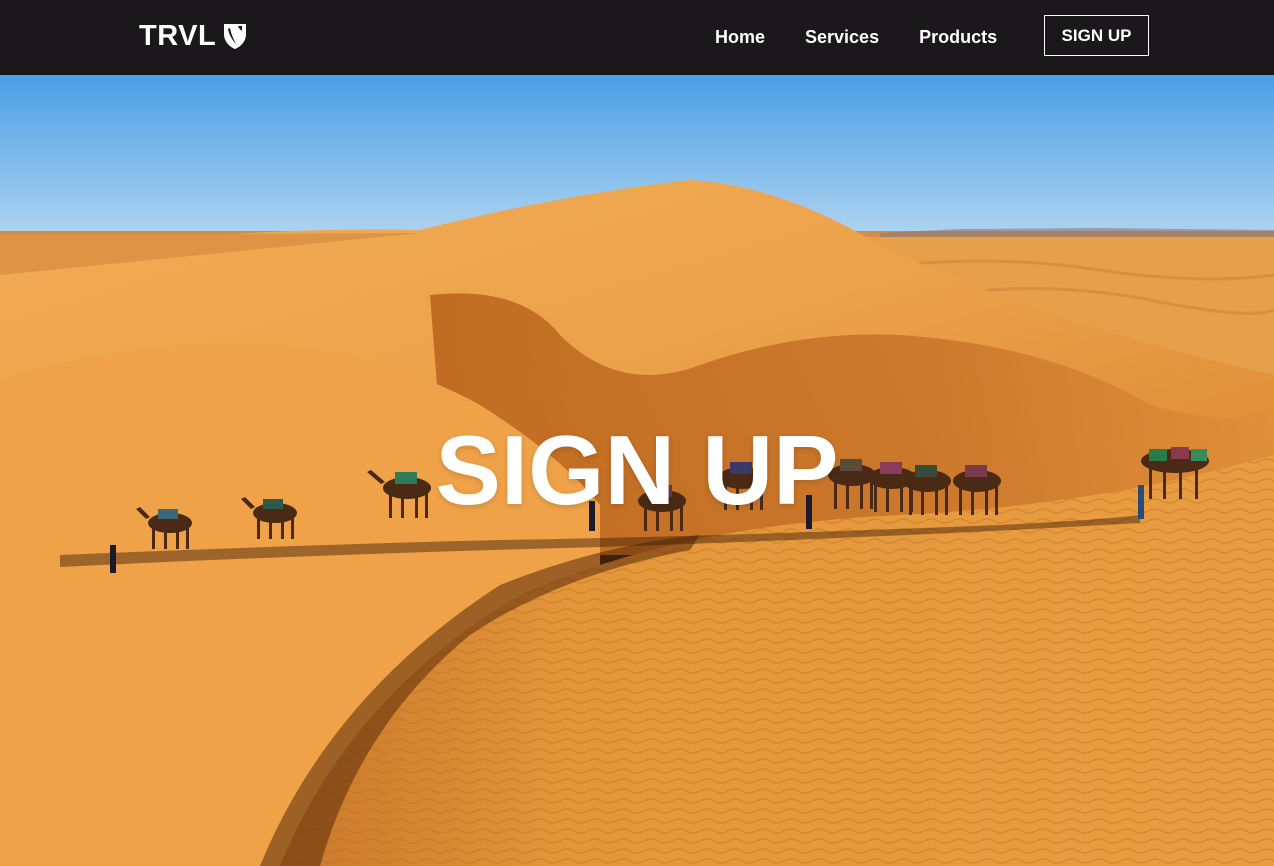  Describe the element at coordinates (958, 37) in the screenshot. I see `nav-link-products: Products` at that location.